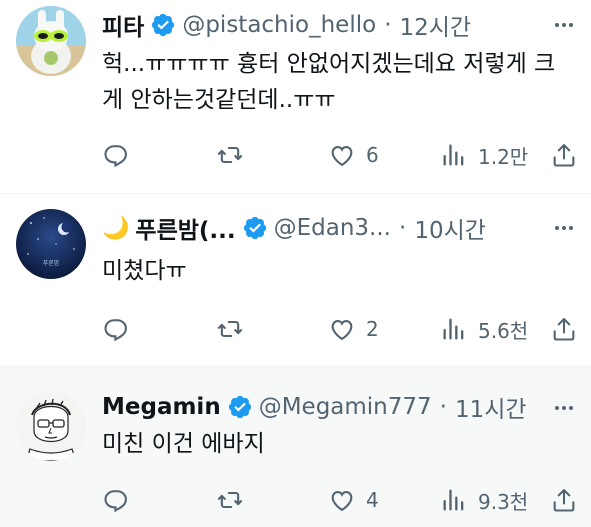 The width and height of the screenshot is (591, 527). What do you see at coordinates (491, 407) in the screenshot?
I see `timestamp: 11시간` at bounding box center [491, 407].